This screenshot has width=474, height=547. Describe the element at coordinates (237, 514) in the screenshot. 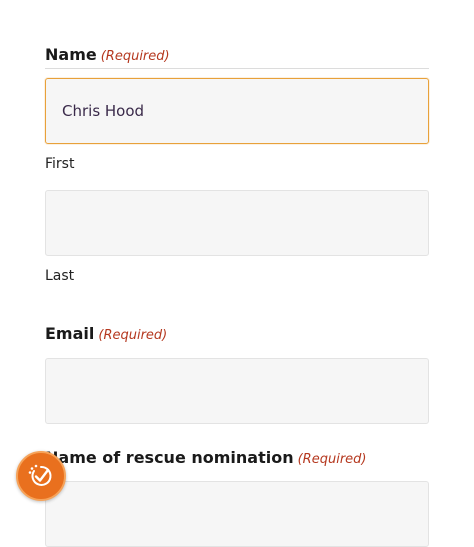

I see `rescue-nomination-input` at that location.